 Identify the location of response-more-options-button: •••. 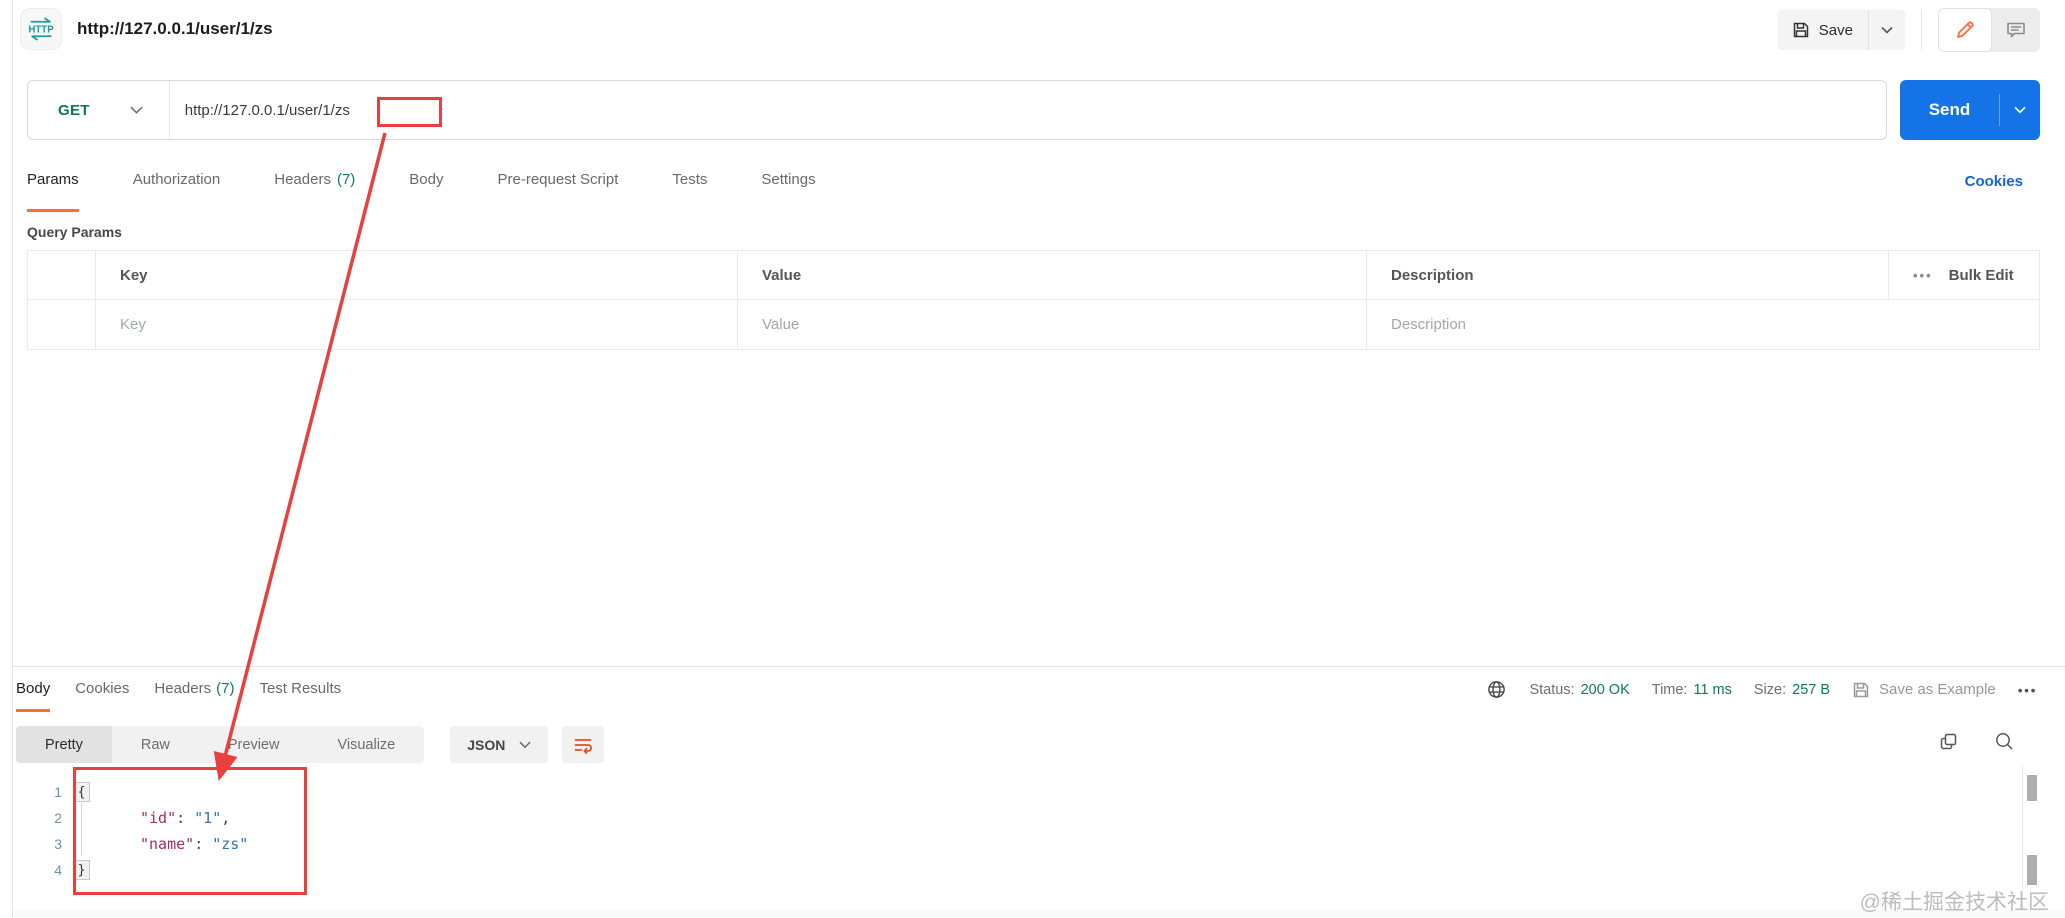
(2027, 690).